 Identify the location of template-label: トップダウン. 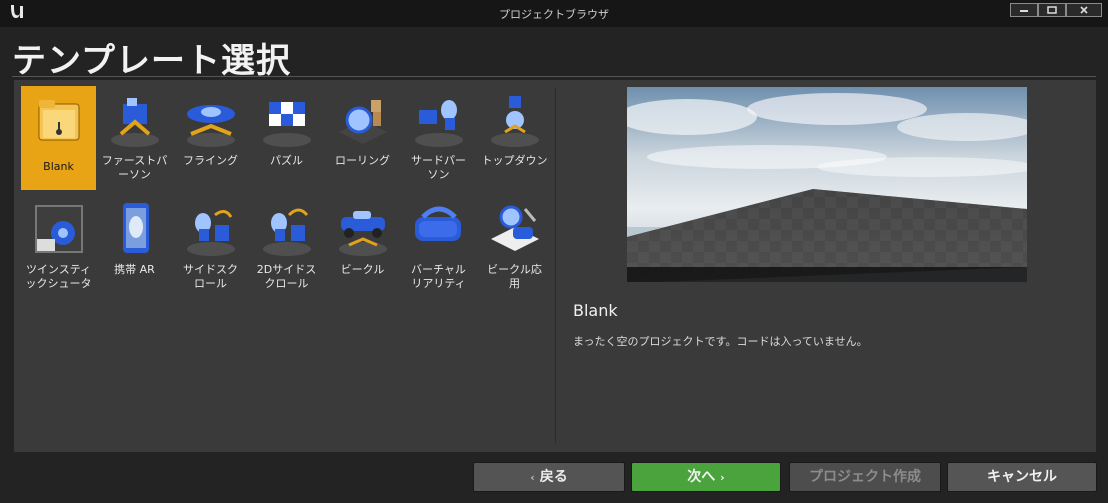
(514, 160).